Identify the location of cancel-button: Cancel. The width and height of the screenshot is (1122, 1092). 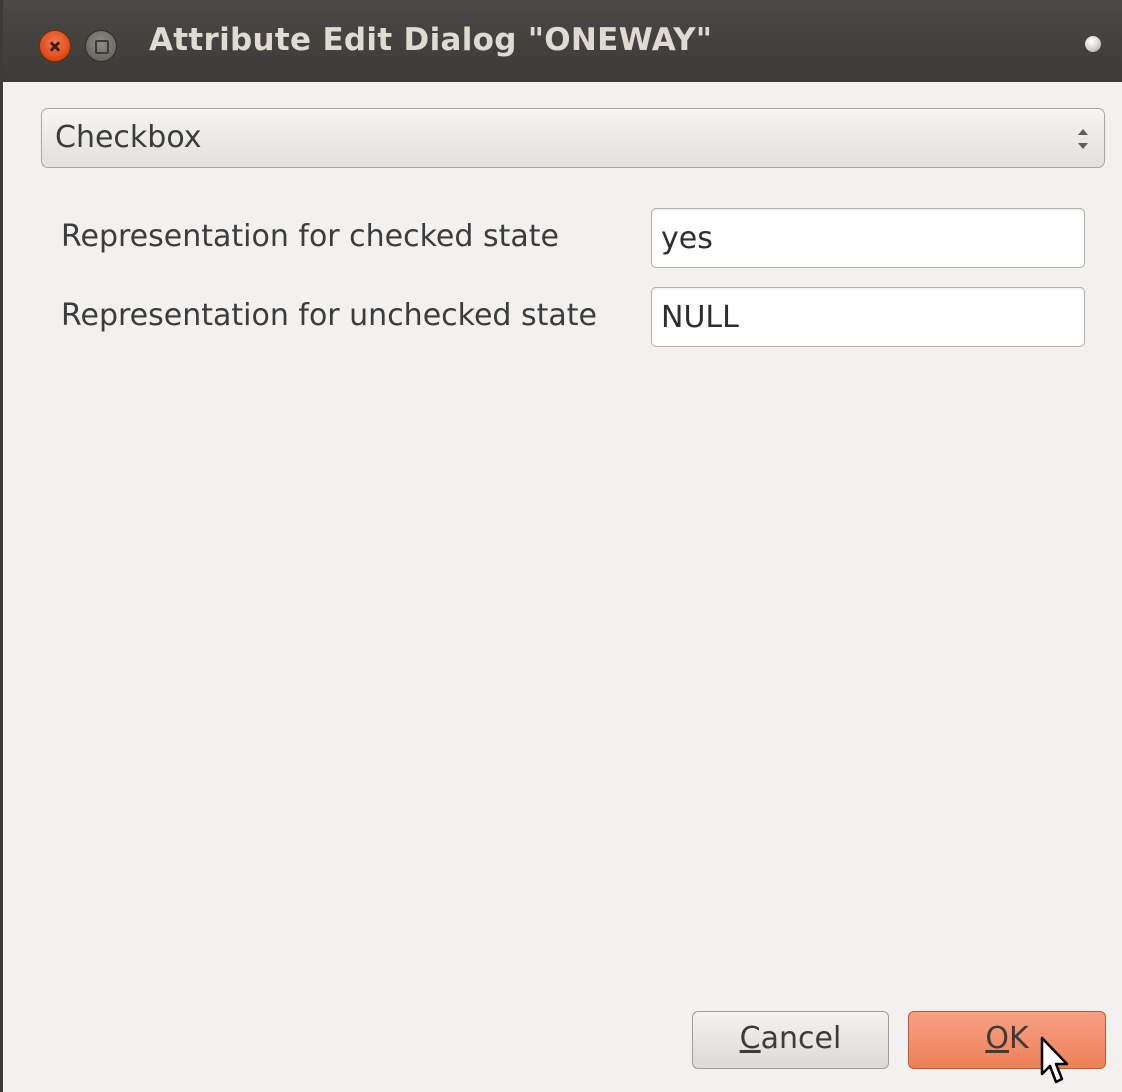
(790, 1040).